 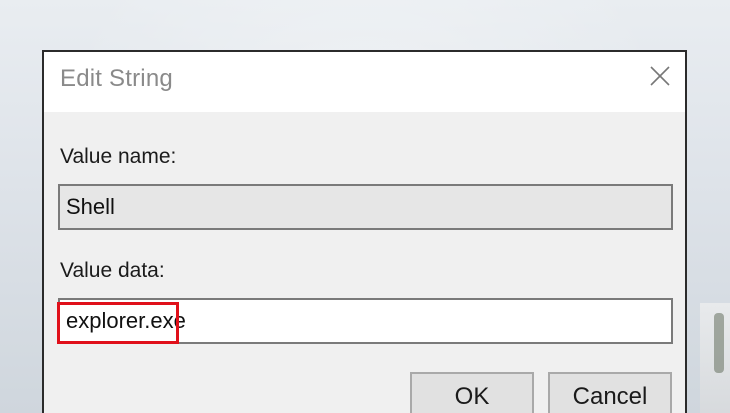 What do you see at coordinates (126, 320) in the screenshot?
I see `value-data-text: explorer.exe` at bounding box center [126, 320].